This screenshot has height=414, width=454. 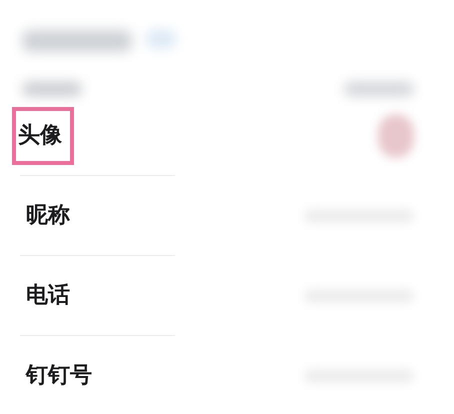 What do you see at coordinates (51, 296) in the screenshot?
I see `row-label: 电话` at bounding box center [51, 296].